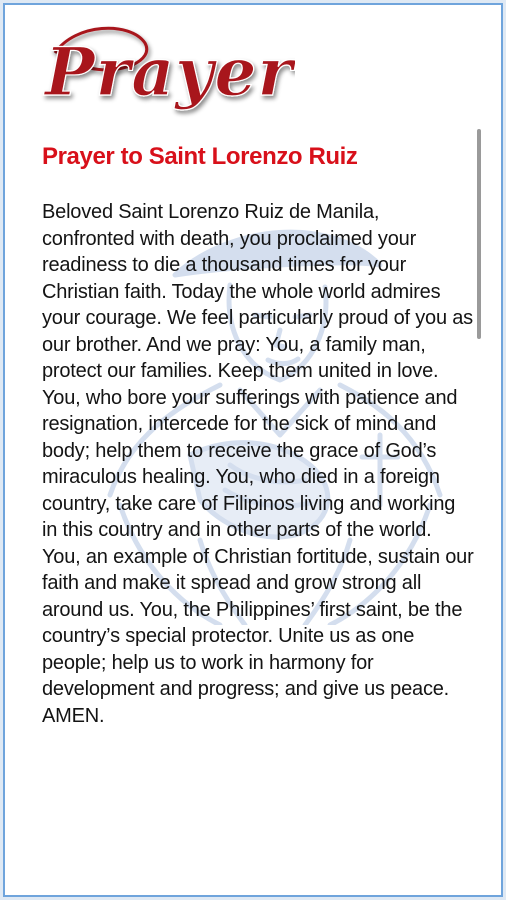 This screenshot has width=506, height=900. What do you see at coordinates (169, 72) in the screenshot?
I see `svg-text: Prayer` at bounding box center [169, 72].